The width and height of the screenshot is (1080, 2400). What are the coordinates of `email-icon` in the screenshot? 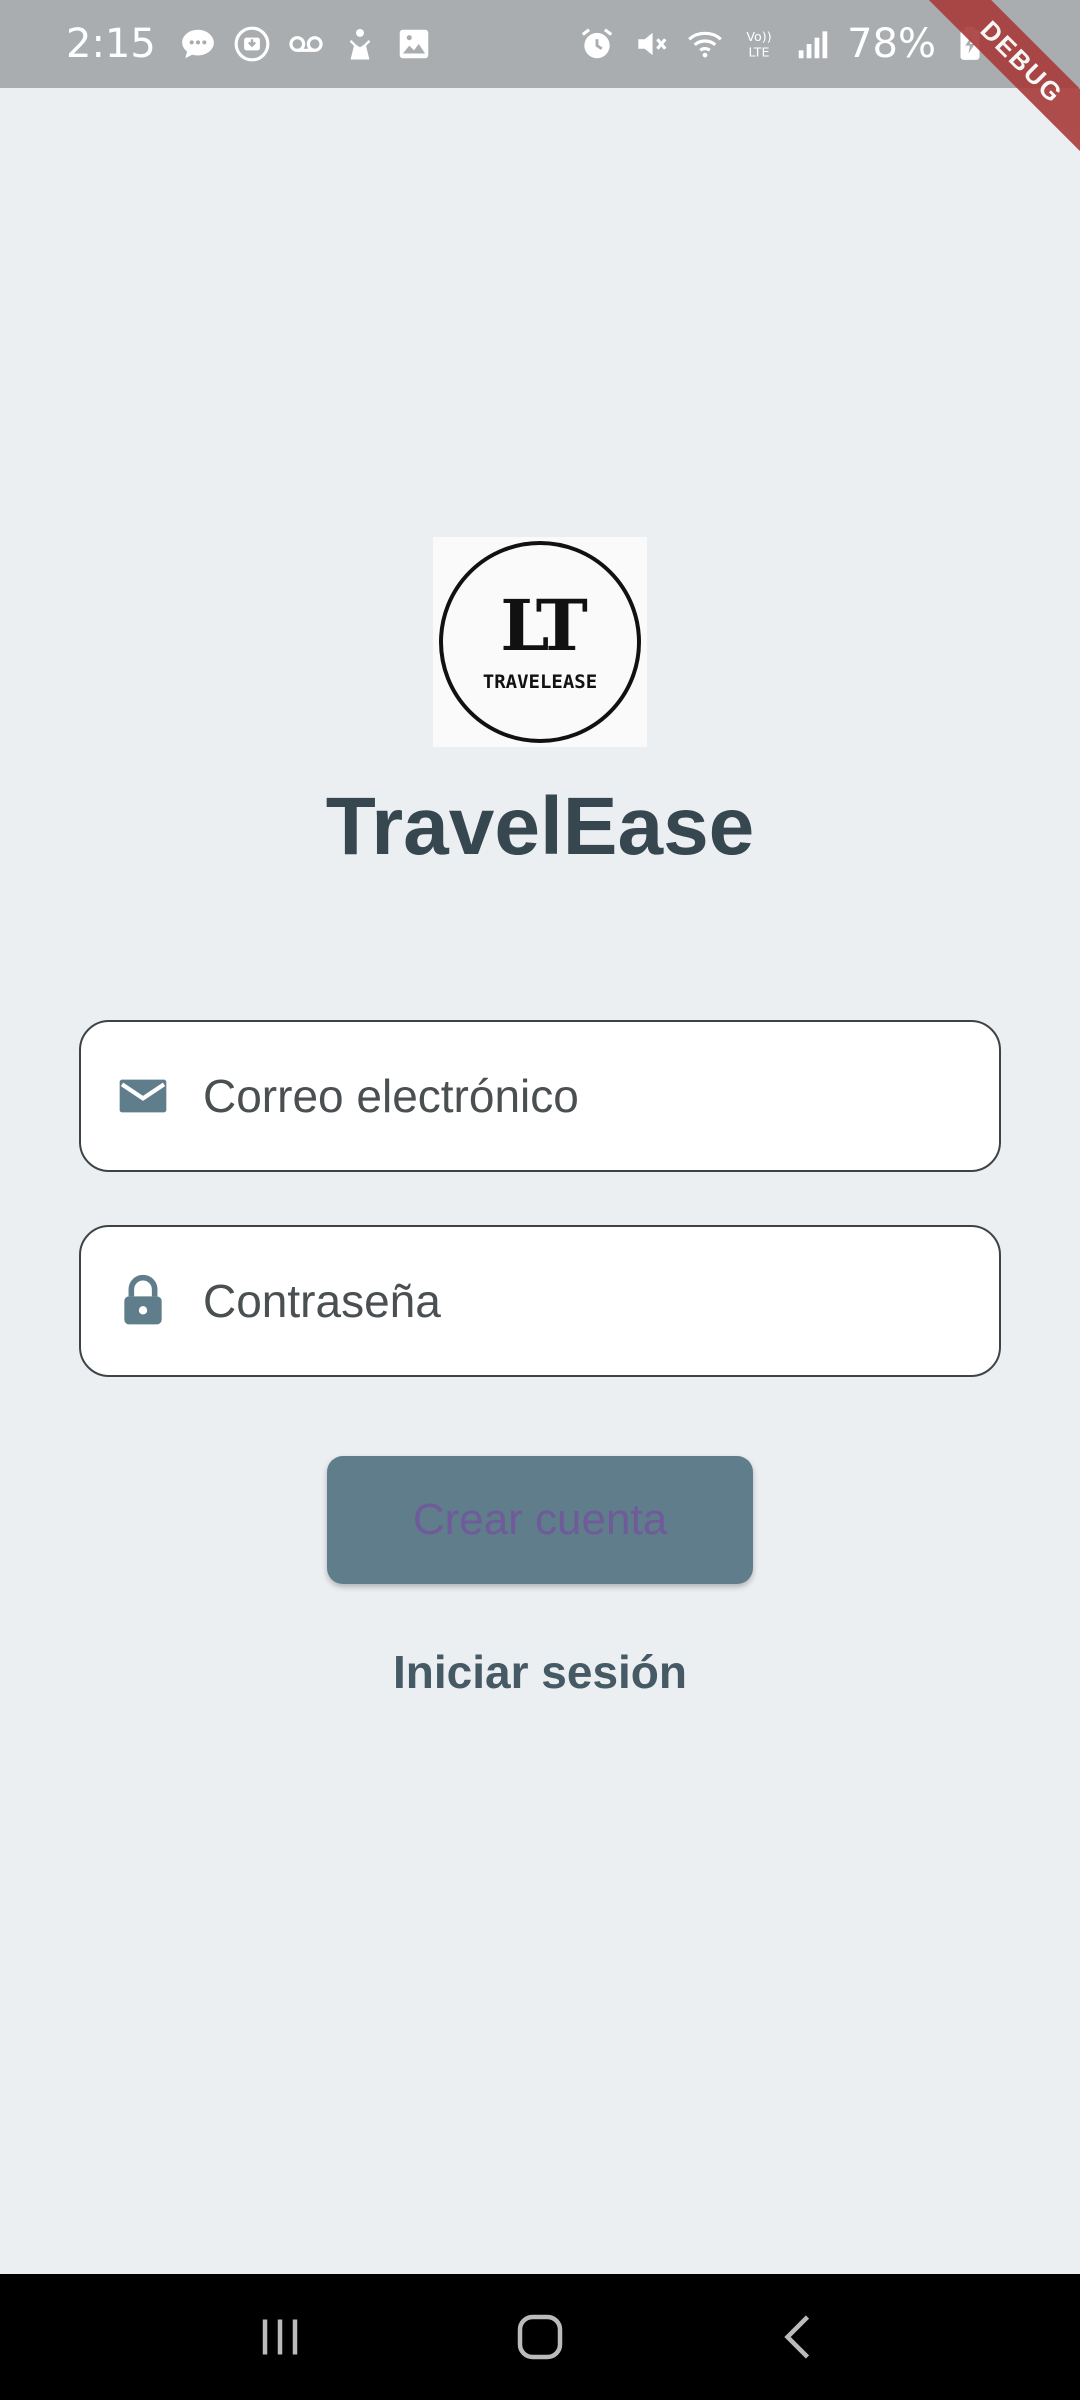 It's located at (143, 1096).